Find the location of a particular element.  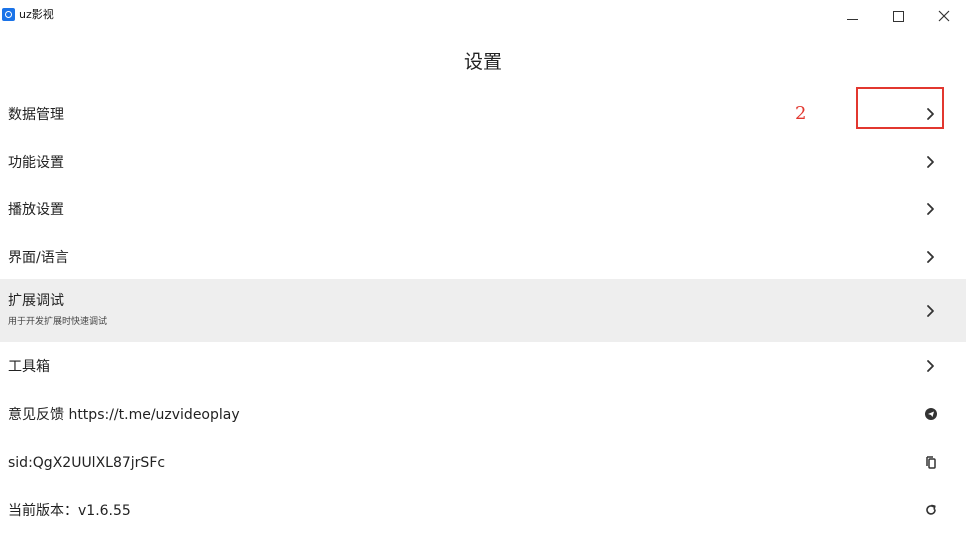

close-icon is located at coordinates (944, 16).